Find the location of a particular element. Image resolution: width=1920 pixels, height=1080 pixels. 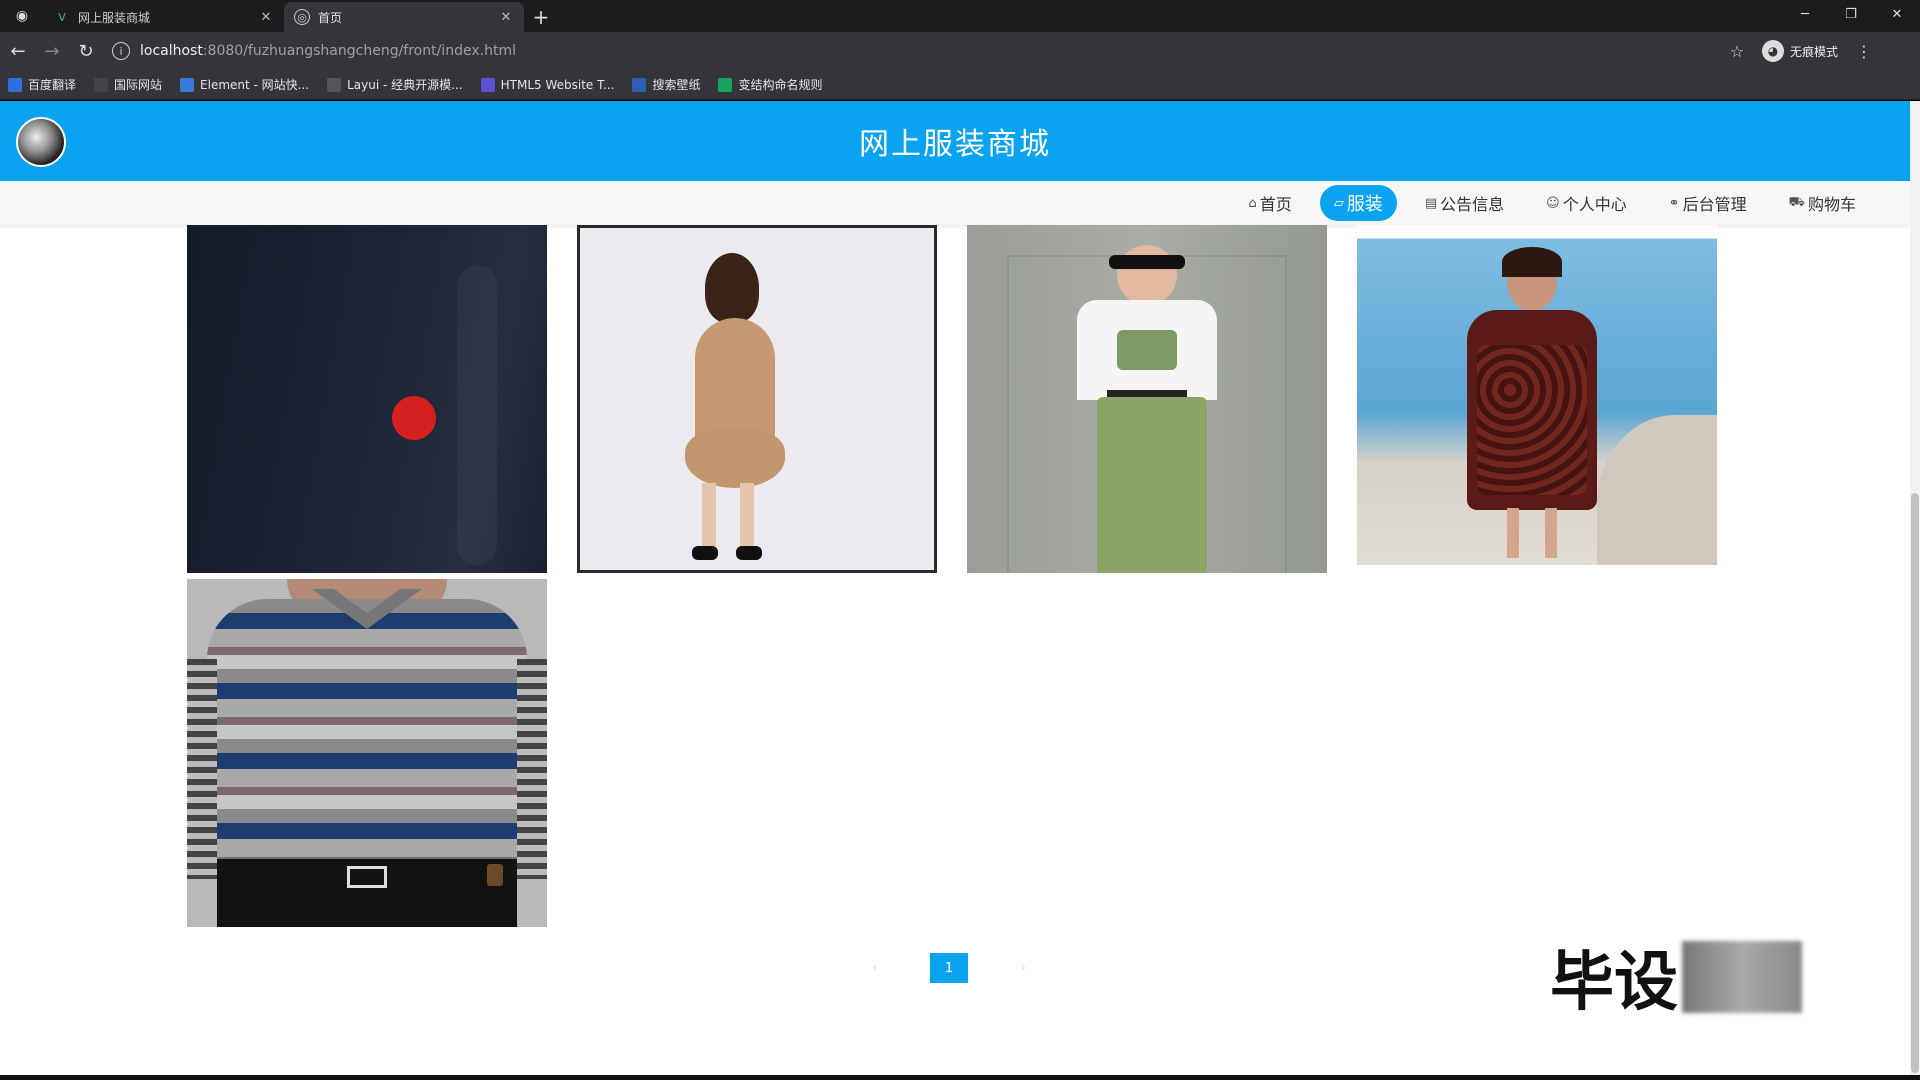

watermark: 毕设 is located at coordinates (1676, 977).